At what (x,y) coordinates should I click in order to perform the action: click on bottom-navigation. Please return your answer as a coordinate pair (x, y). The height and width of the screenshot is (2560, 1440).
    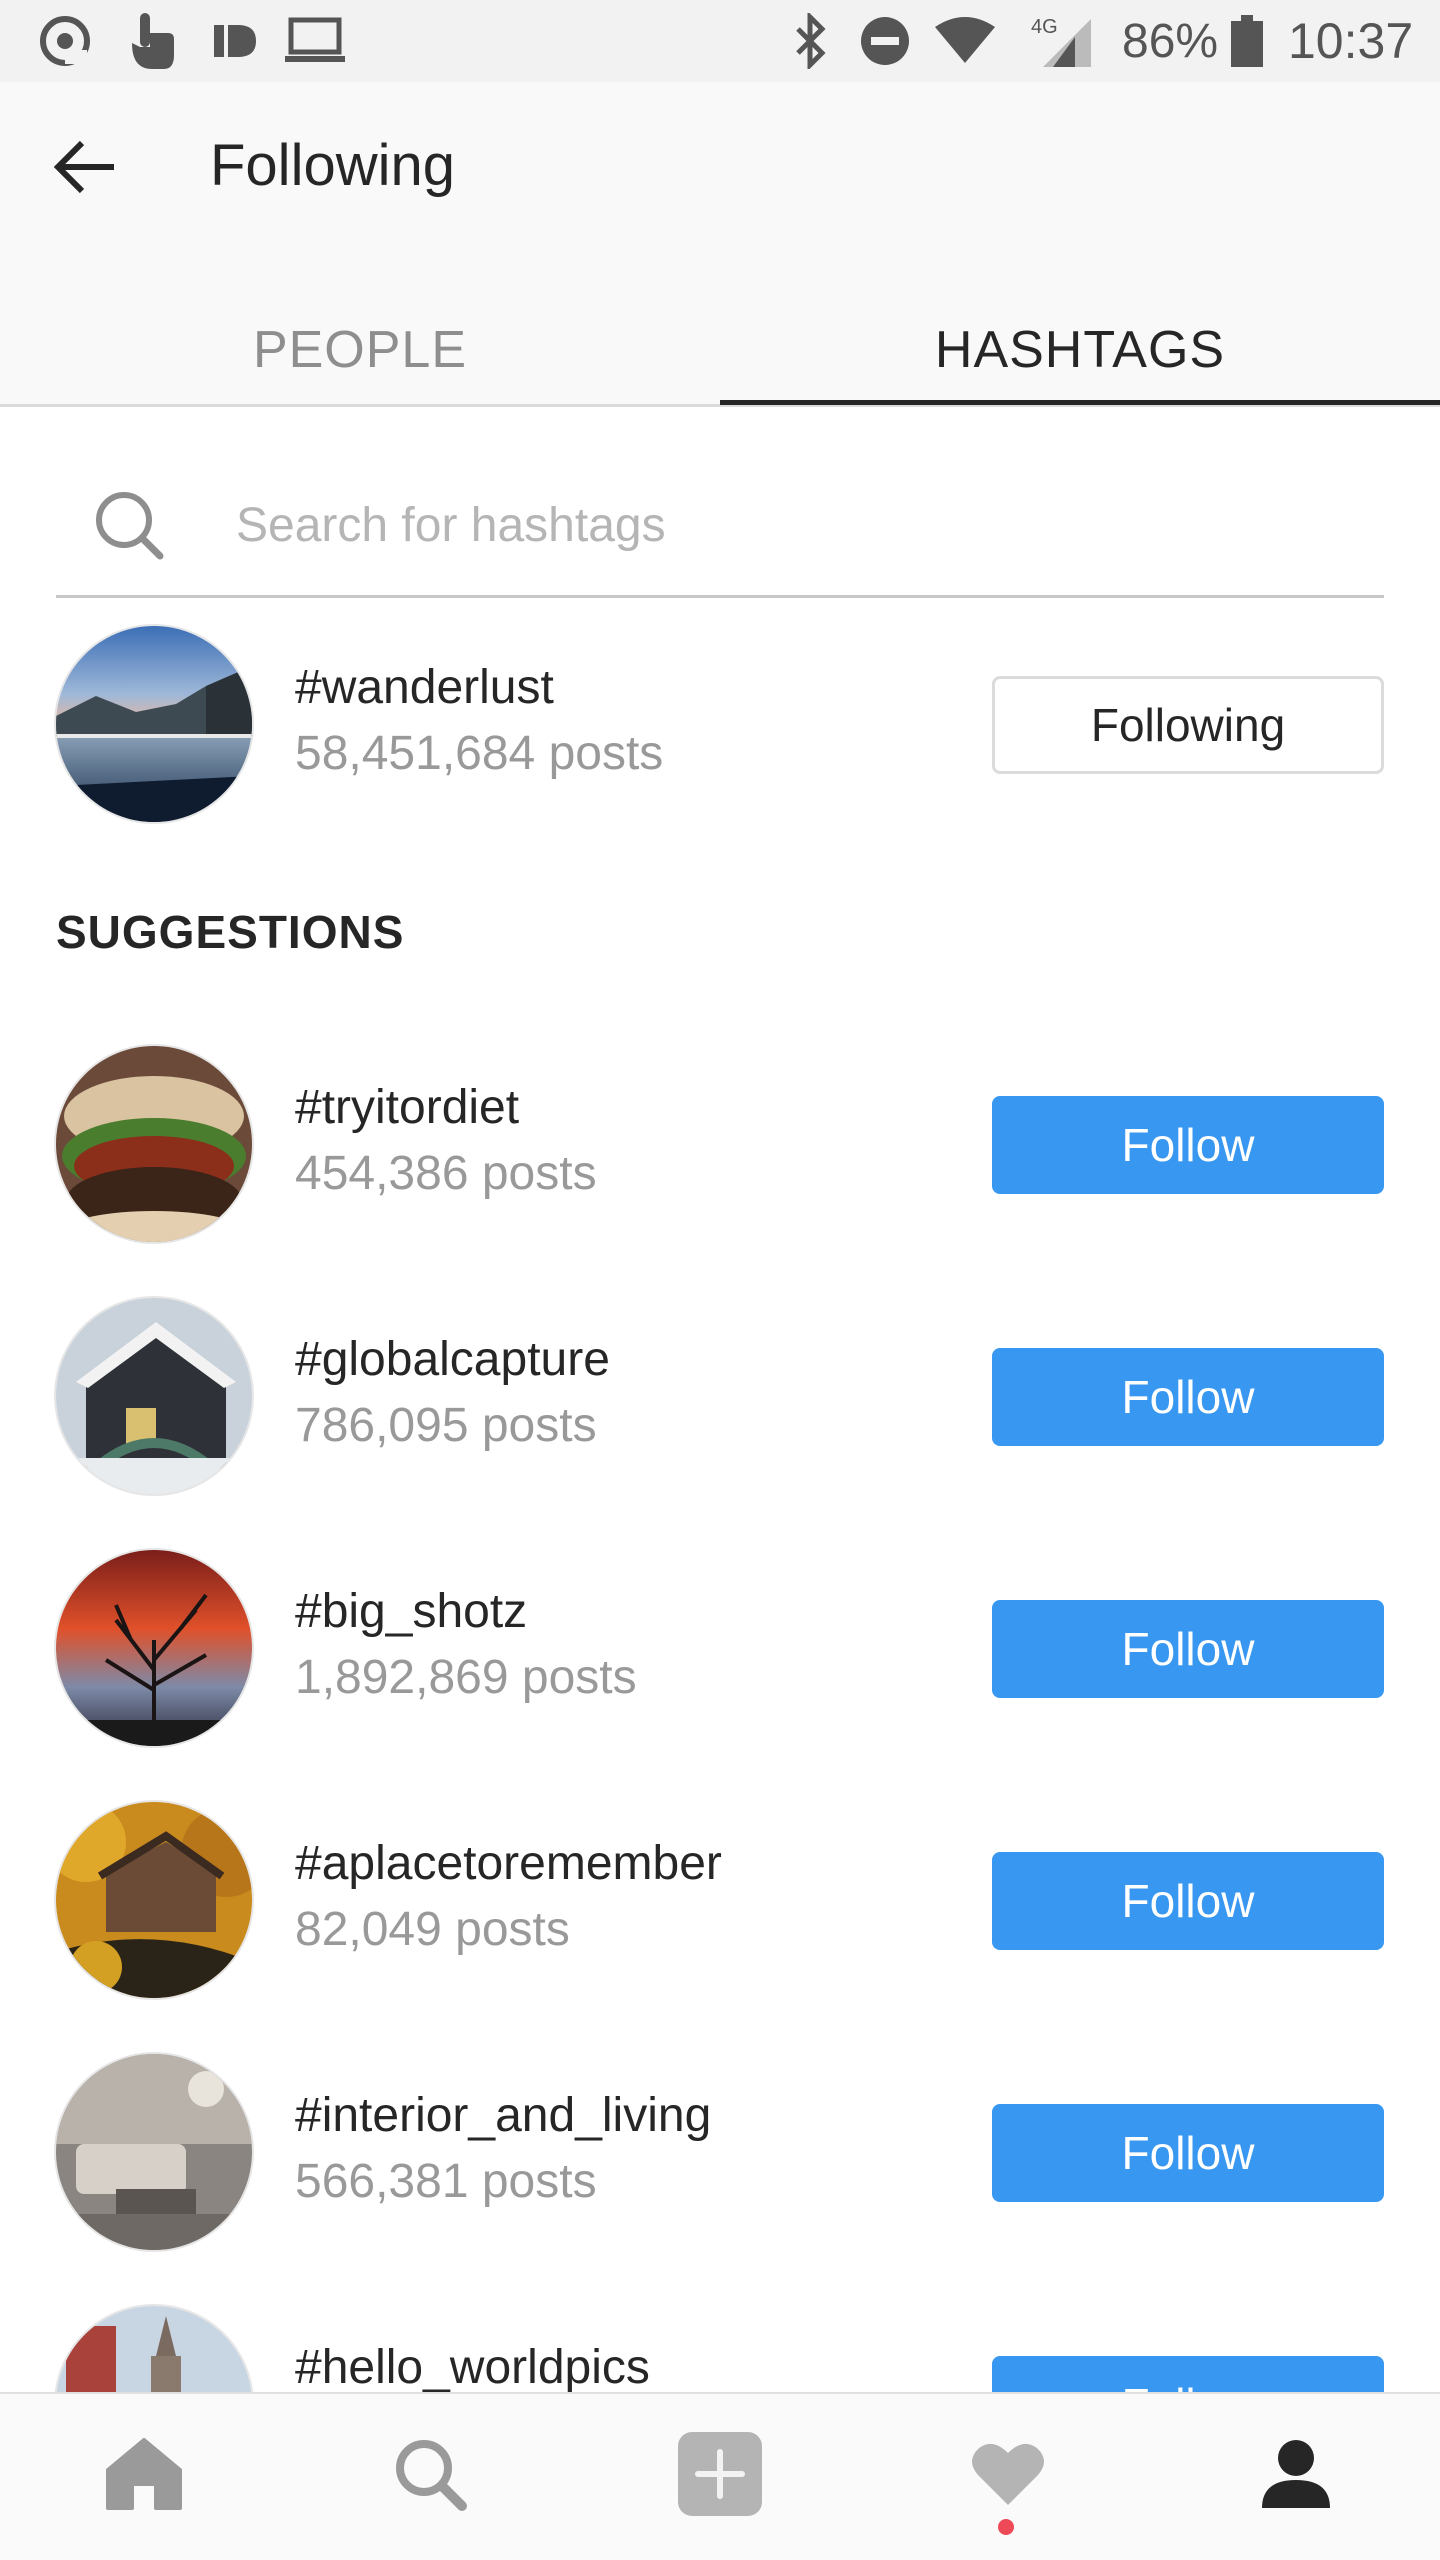
    Looking at the image, I should click on (720, 2476).